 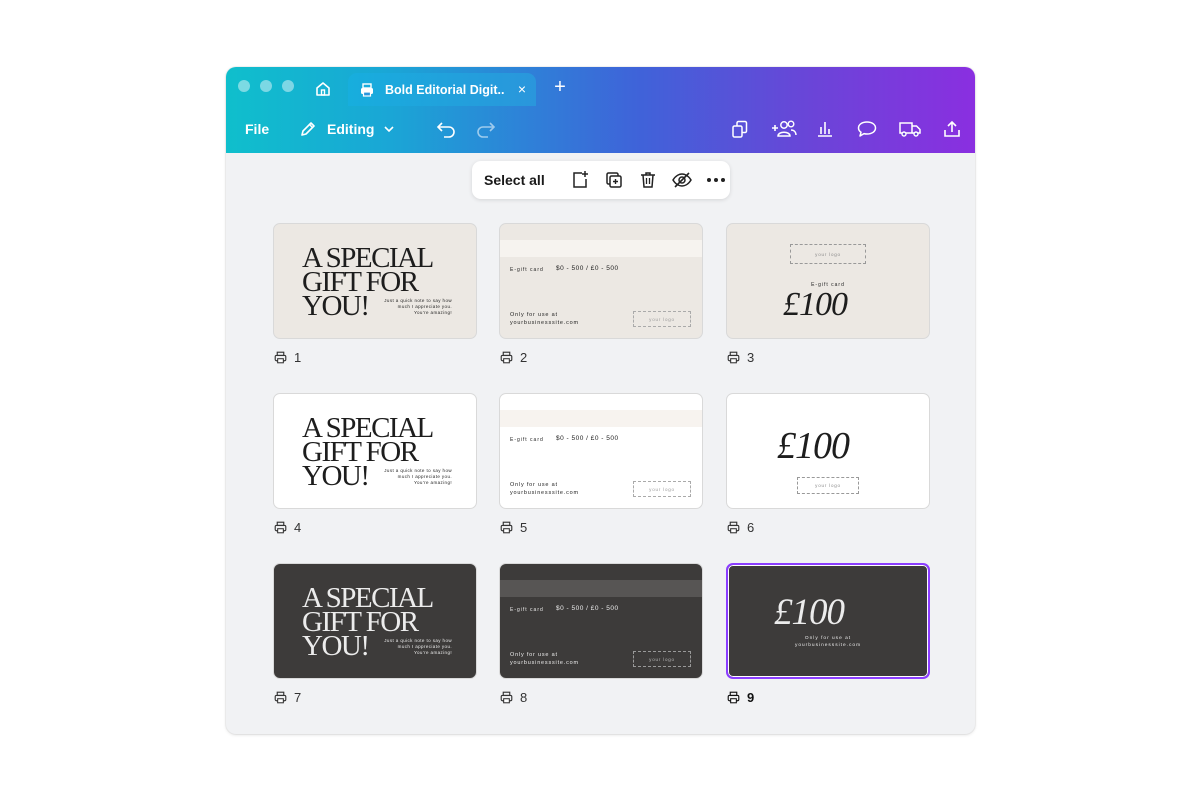 I want to click on page-number: 2, so click(x=524, y=357).